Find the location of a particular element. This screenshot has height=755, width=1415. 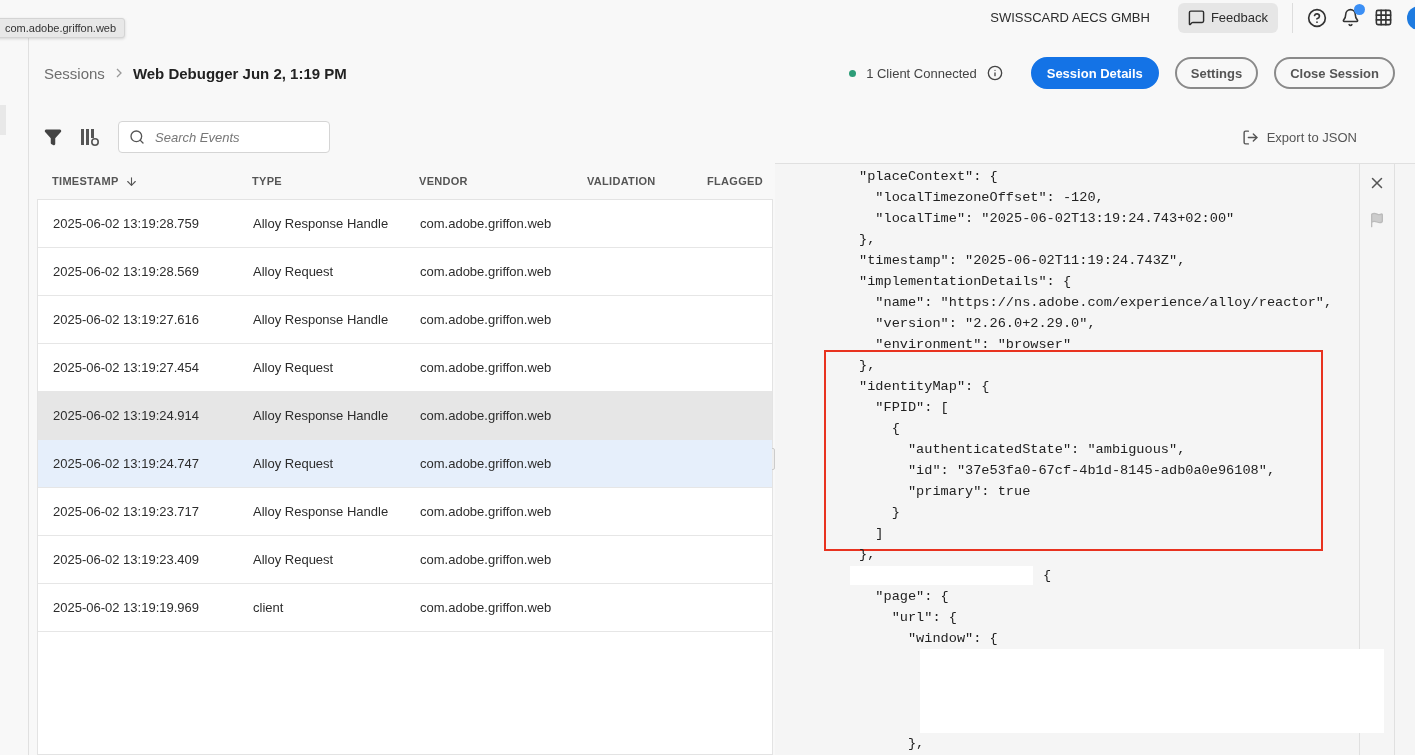

code-line: } is located at coordinates (895, 513).